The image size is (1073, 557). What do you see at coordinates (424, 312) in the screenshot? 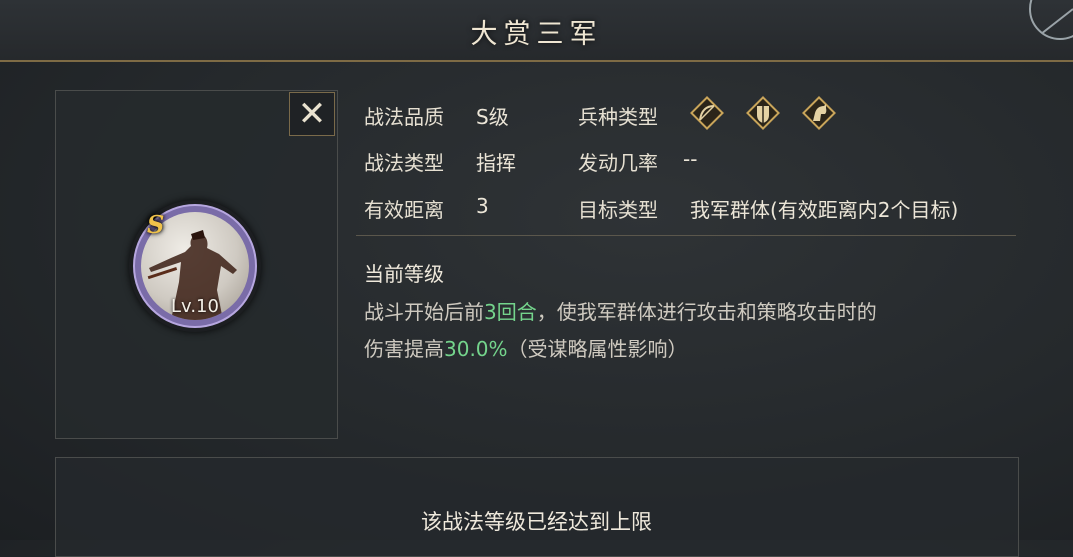
I see `desc-text: 战斗开始后前` at bounding box center [424, 312].